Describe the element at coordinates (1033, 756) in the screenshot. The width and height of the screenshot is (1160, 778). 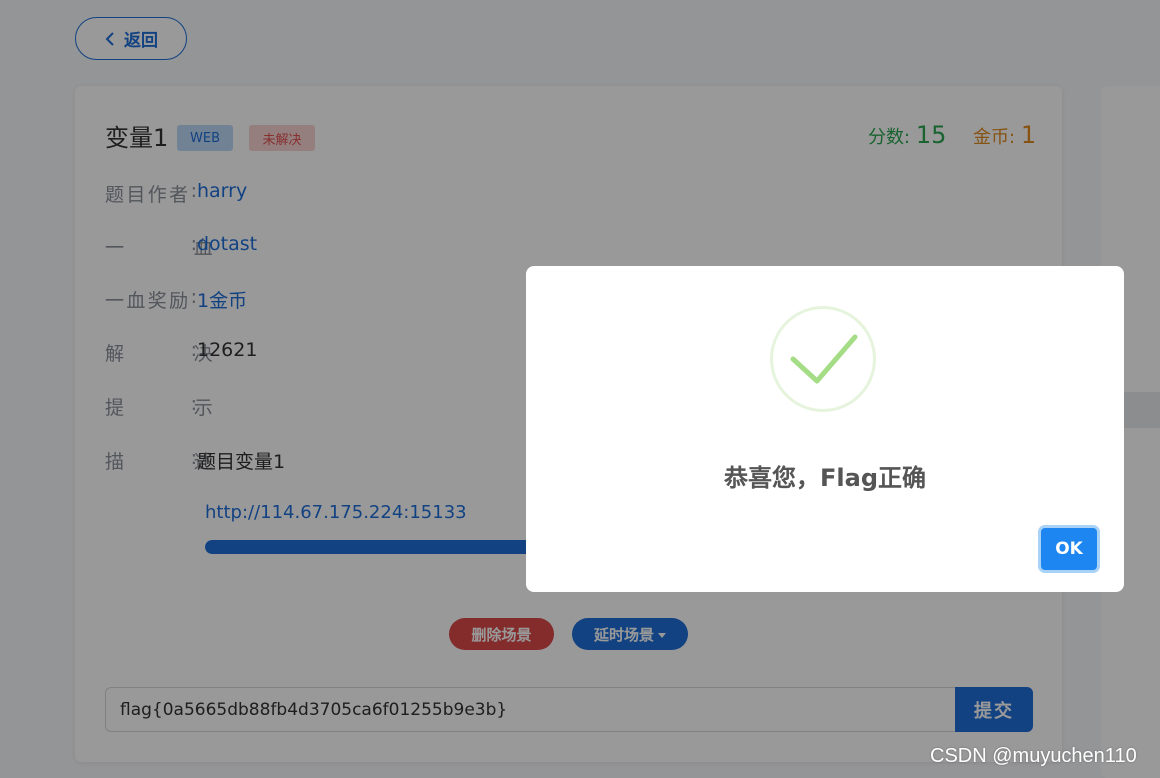
I see `watermark: CSDN @muyuchen110` at that location.